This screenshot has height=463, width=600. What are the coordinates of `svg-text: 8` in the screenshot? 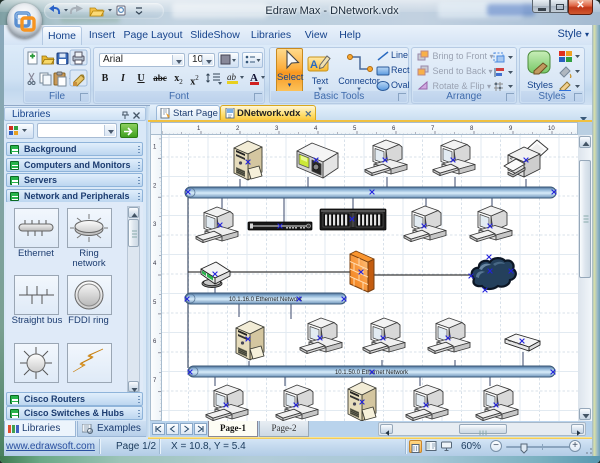 It's located at (472, 129).